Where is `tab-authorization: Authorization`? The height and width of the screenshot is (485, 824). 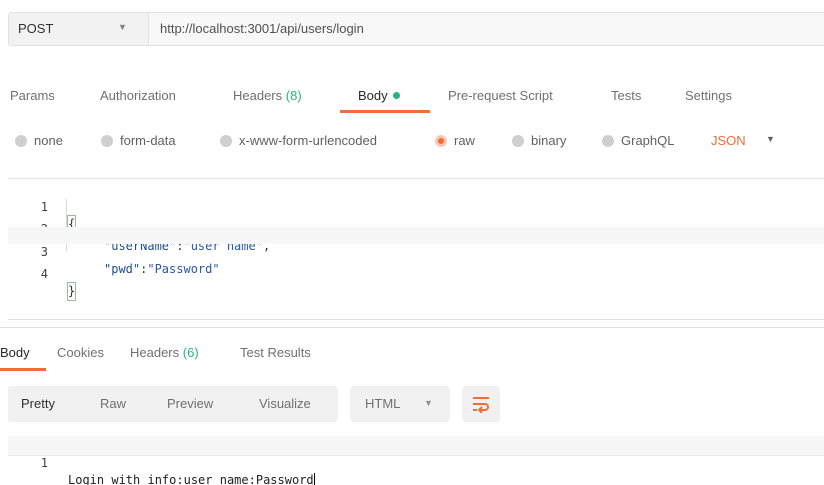 tab-authorization: Authorization is located at coordinates (138, 95).